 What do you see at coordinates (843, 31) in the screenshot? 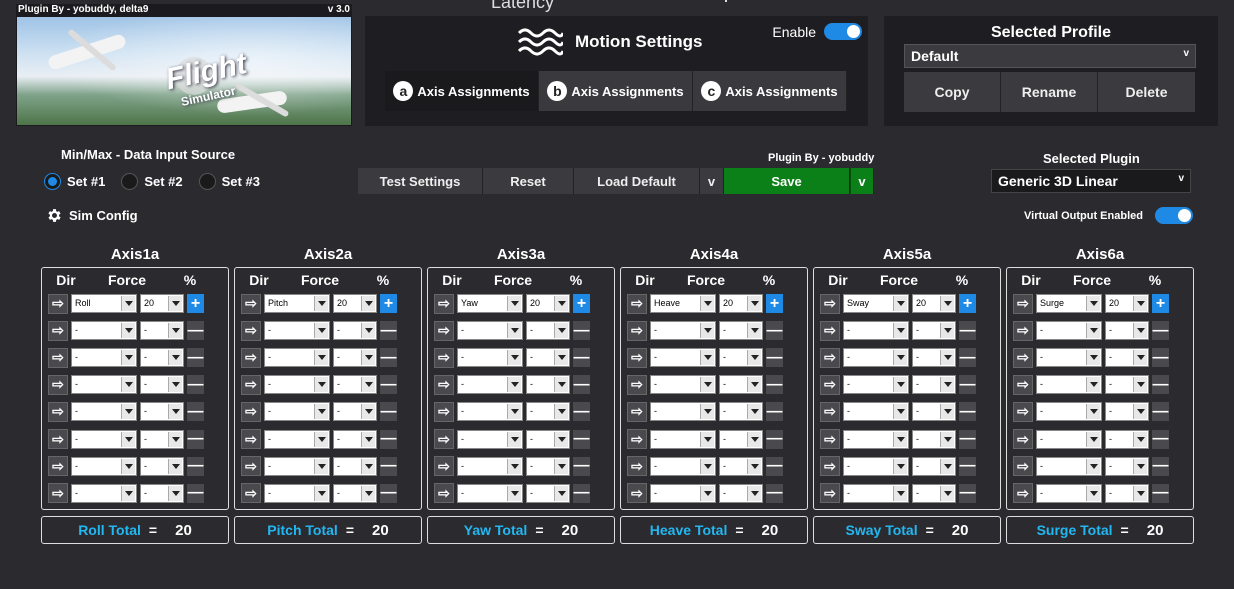
I see `enable-toggle` at bounding box center [843, 31].